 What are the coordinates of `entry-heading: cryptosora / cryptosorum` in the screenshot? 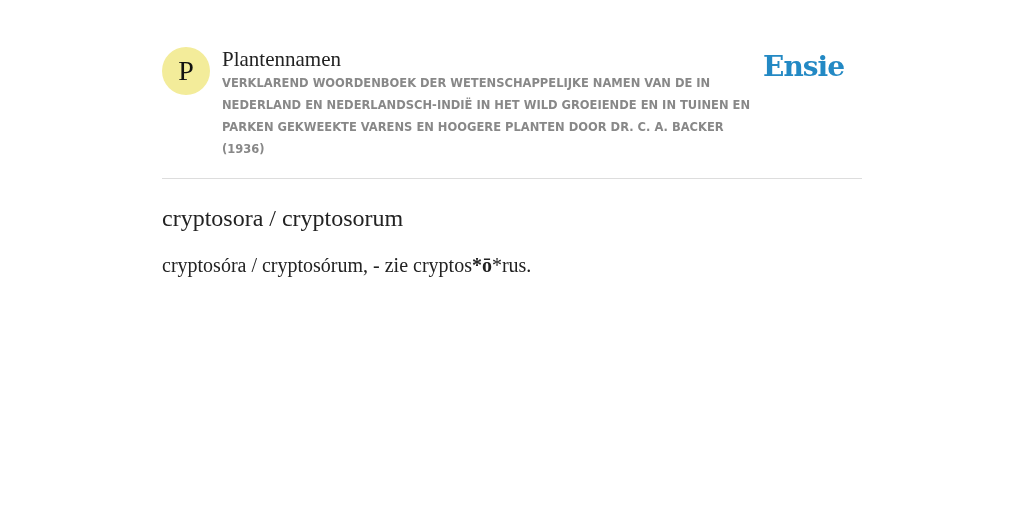 It's located at (283, 218).